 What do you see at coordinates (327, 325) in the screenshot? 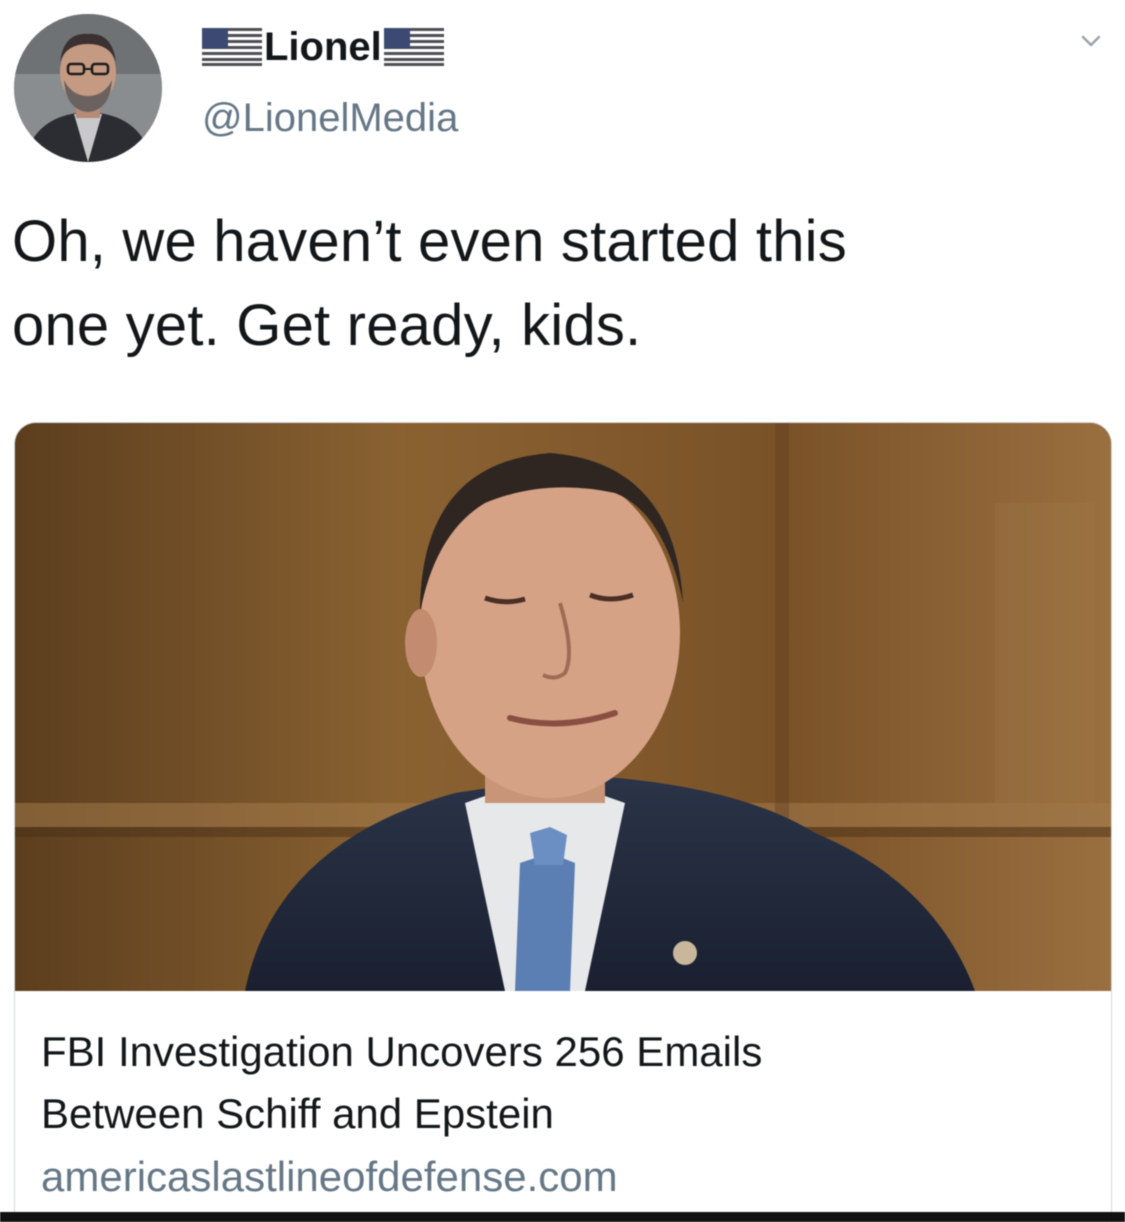
I see `tweet-text-line: one yet. Get ready, kids.` at bounding box center [327, 325].